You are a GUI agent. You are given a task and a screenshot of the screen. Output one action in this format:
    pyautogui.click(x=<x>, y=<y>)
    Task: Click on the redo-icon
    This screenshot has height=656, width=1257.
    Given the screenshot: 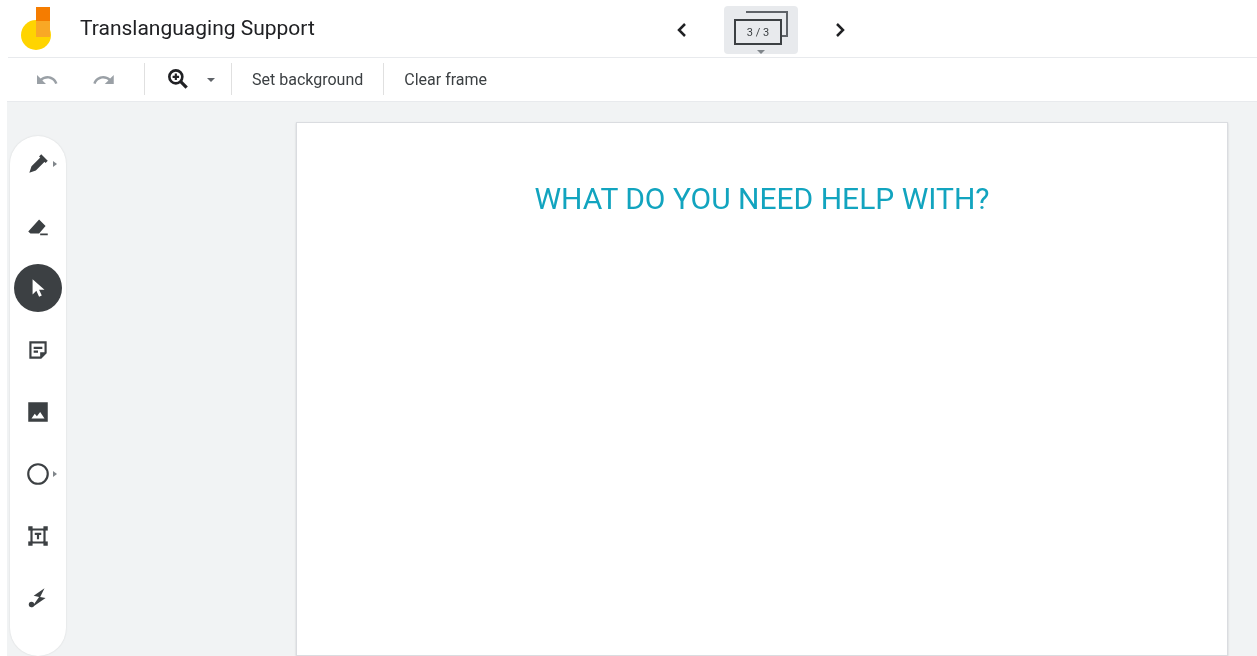 What is the action you would take?
    pyautogui.click(x=103, y=79)
    